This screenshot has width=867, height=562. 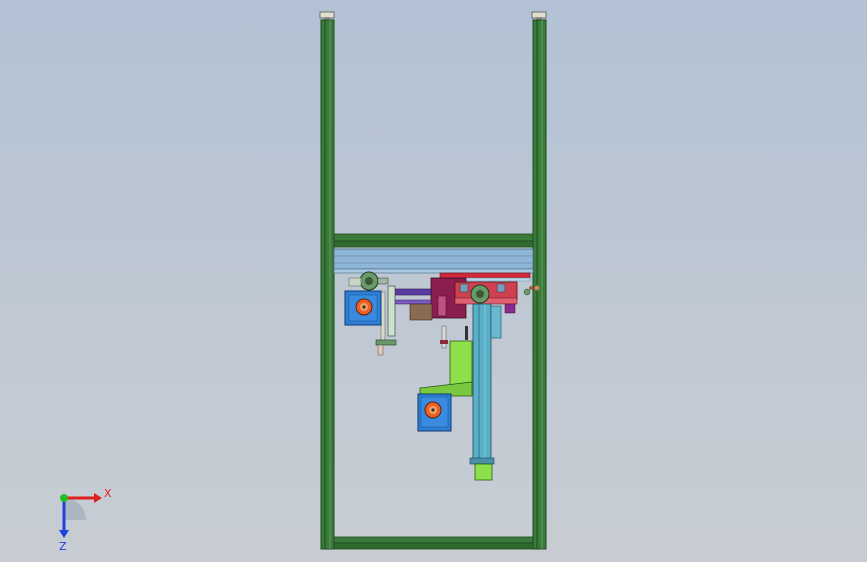 What do you see at coordinates (485, 392) in the screenshot?
I see `z-axis-column` at bounding box center [485, 392].